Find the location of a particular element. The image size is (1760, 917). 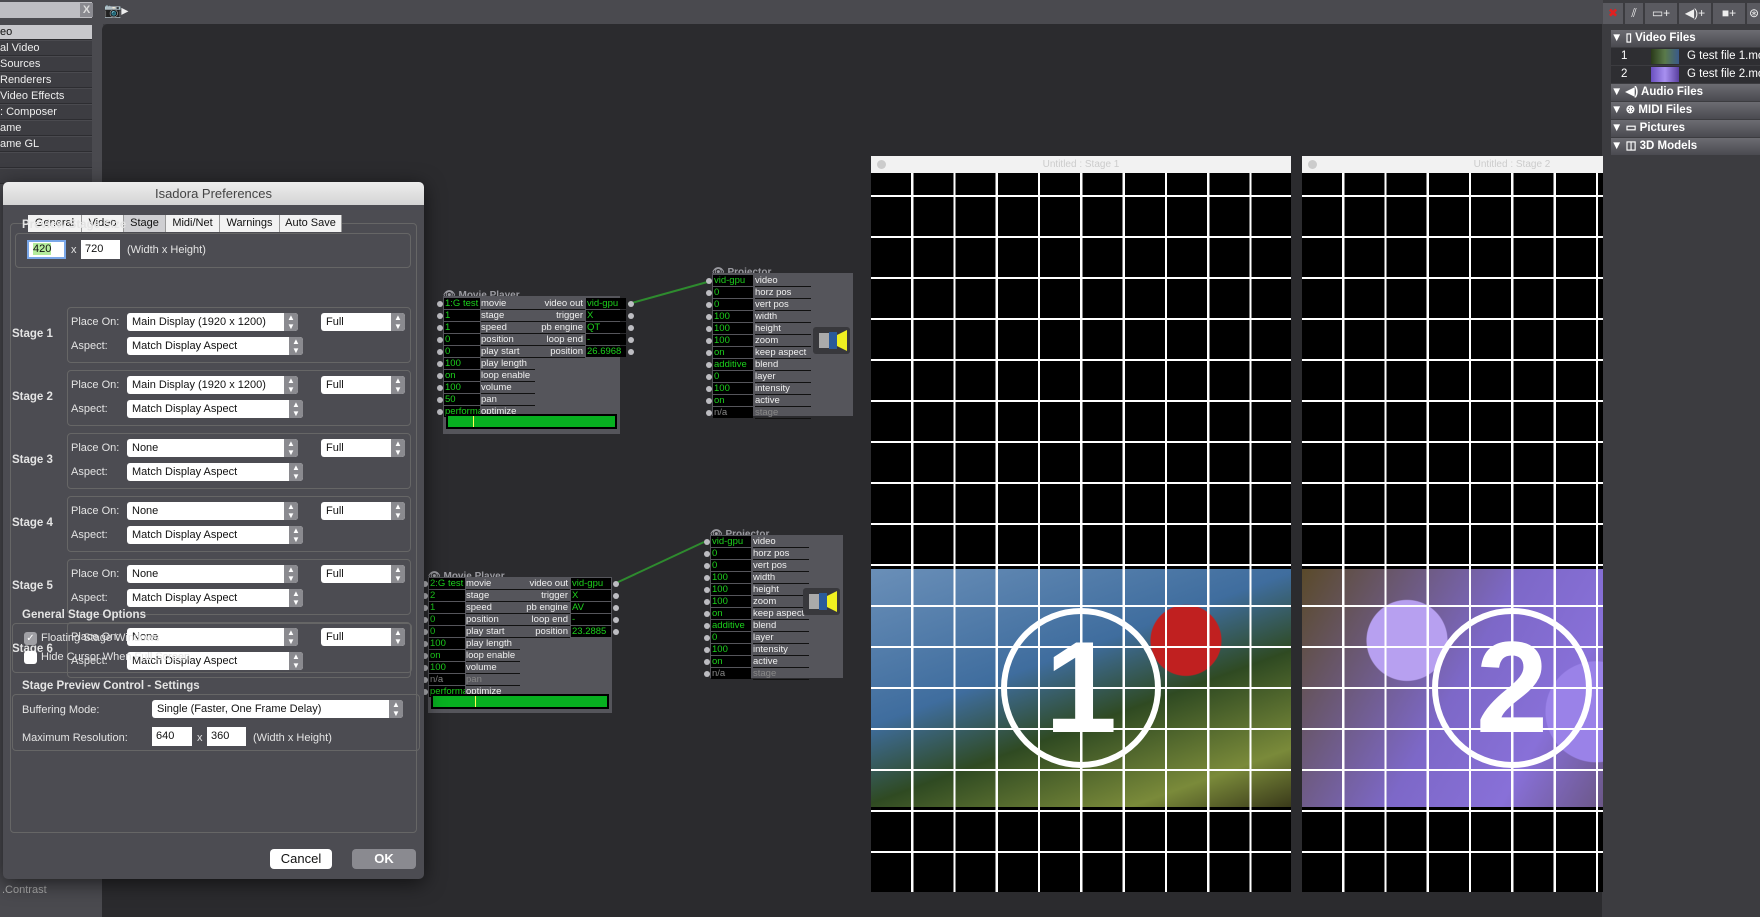

input-port-row: additive blend is located at coordinates (764, 626).